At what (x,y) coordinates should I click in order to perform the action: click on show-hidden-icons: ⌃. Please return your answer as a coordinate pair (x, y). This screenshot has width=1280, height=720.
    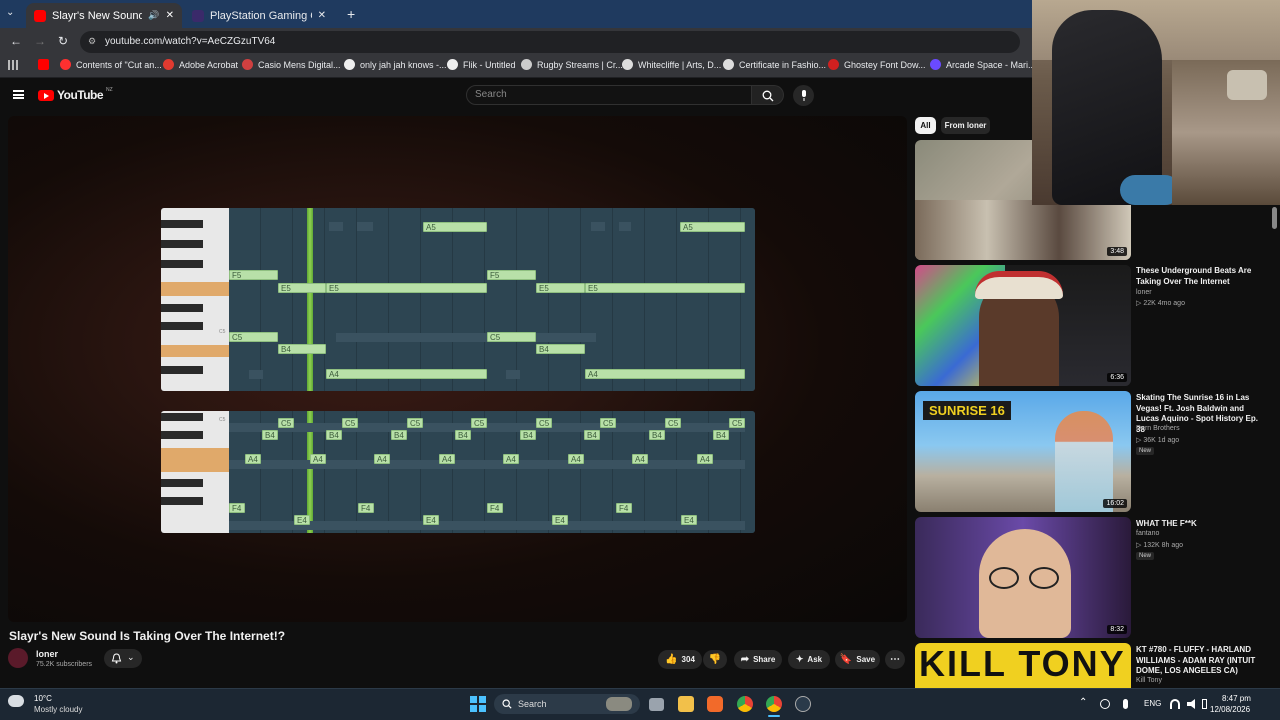
    Looking at the image, I should click on (1083, 702).